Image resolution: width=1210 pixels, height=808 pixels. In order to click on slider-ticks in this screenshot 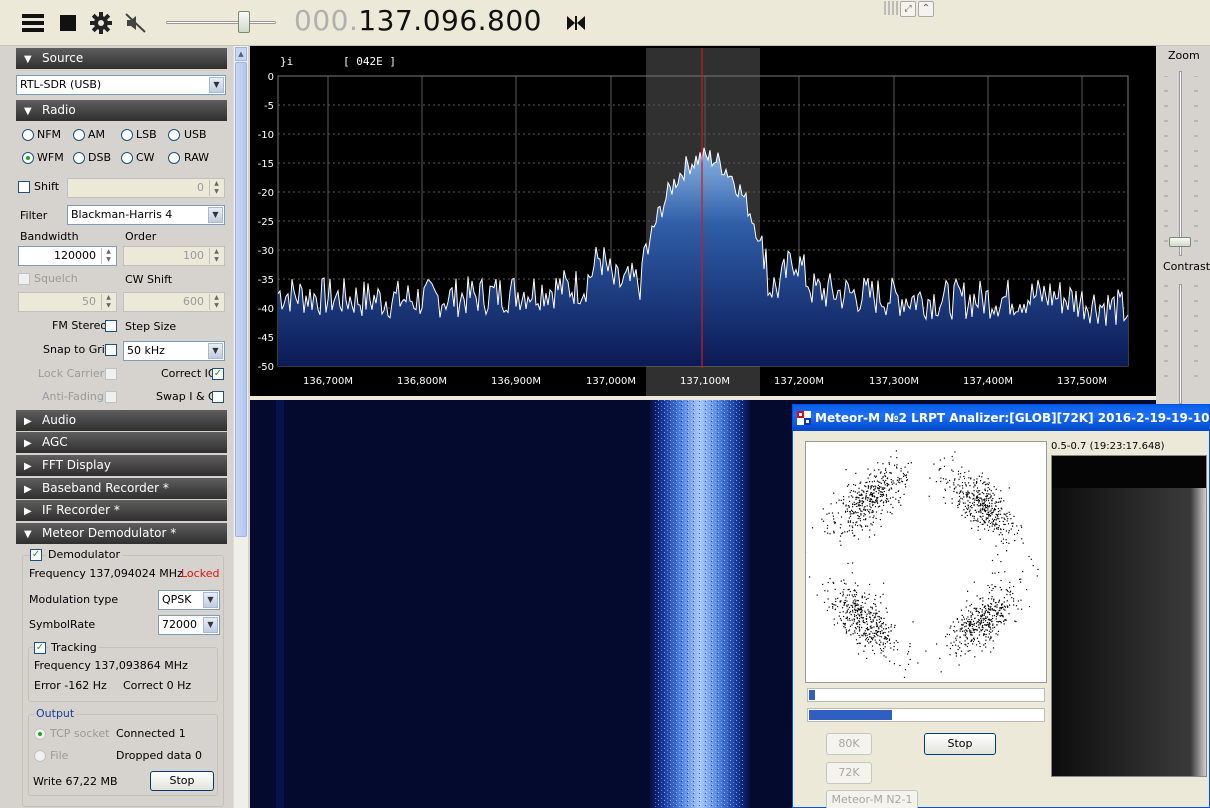, I will do `click(1181, 226)`.